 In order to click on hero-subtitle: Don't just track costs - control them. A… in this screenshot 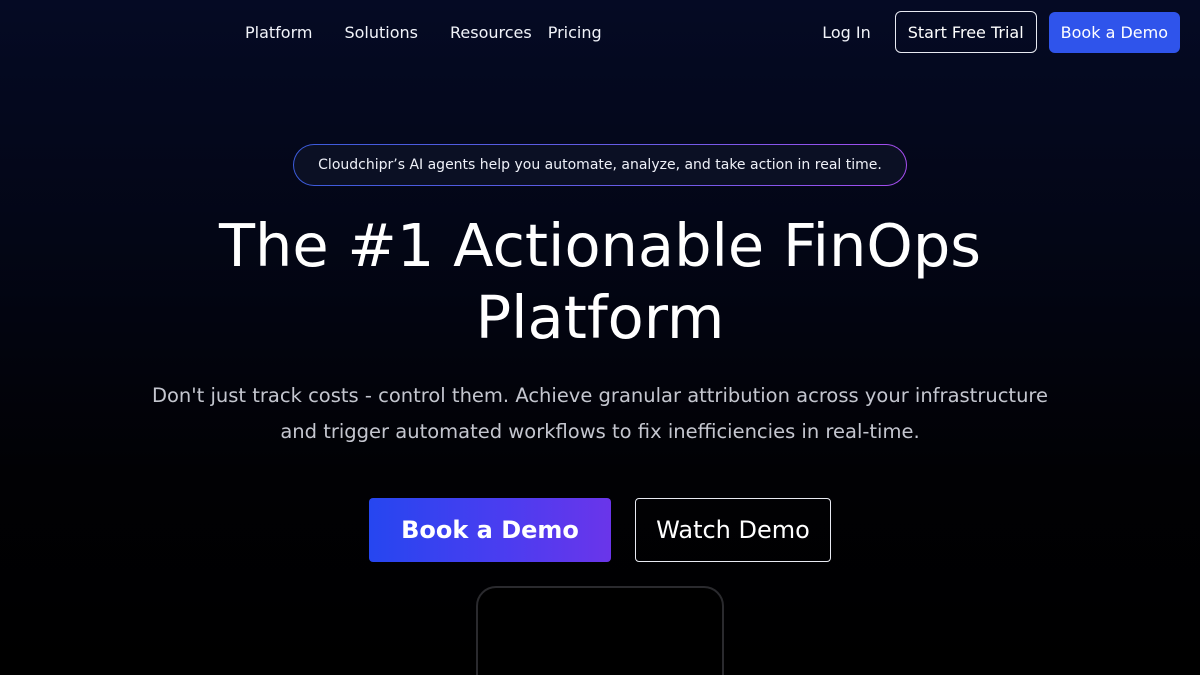, I will do `click(600, 414)`.